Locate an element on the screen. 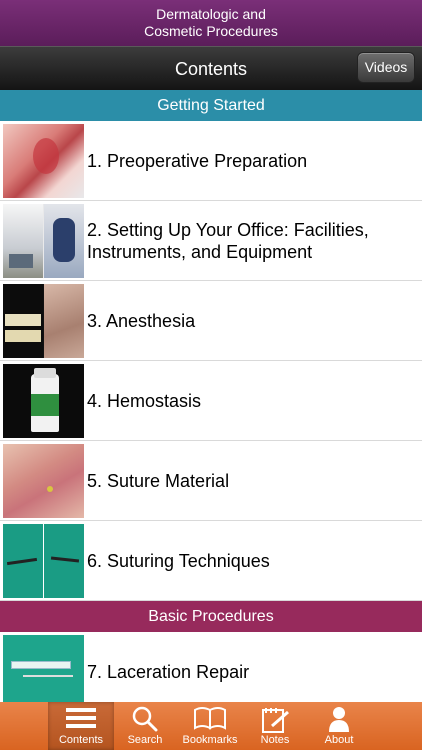 Image resolution: width=422 pixels, height=750 pixels. list-item-label: 7. Laceration Repair is located at coordinates (168, 671).